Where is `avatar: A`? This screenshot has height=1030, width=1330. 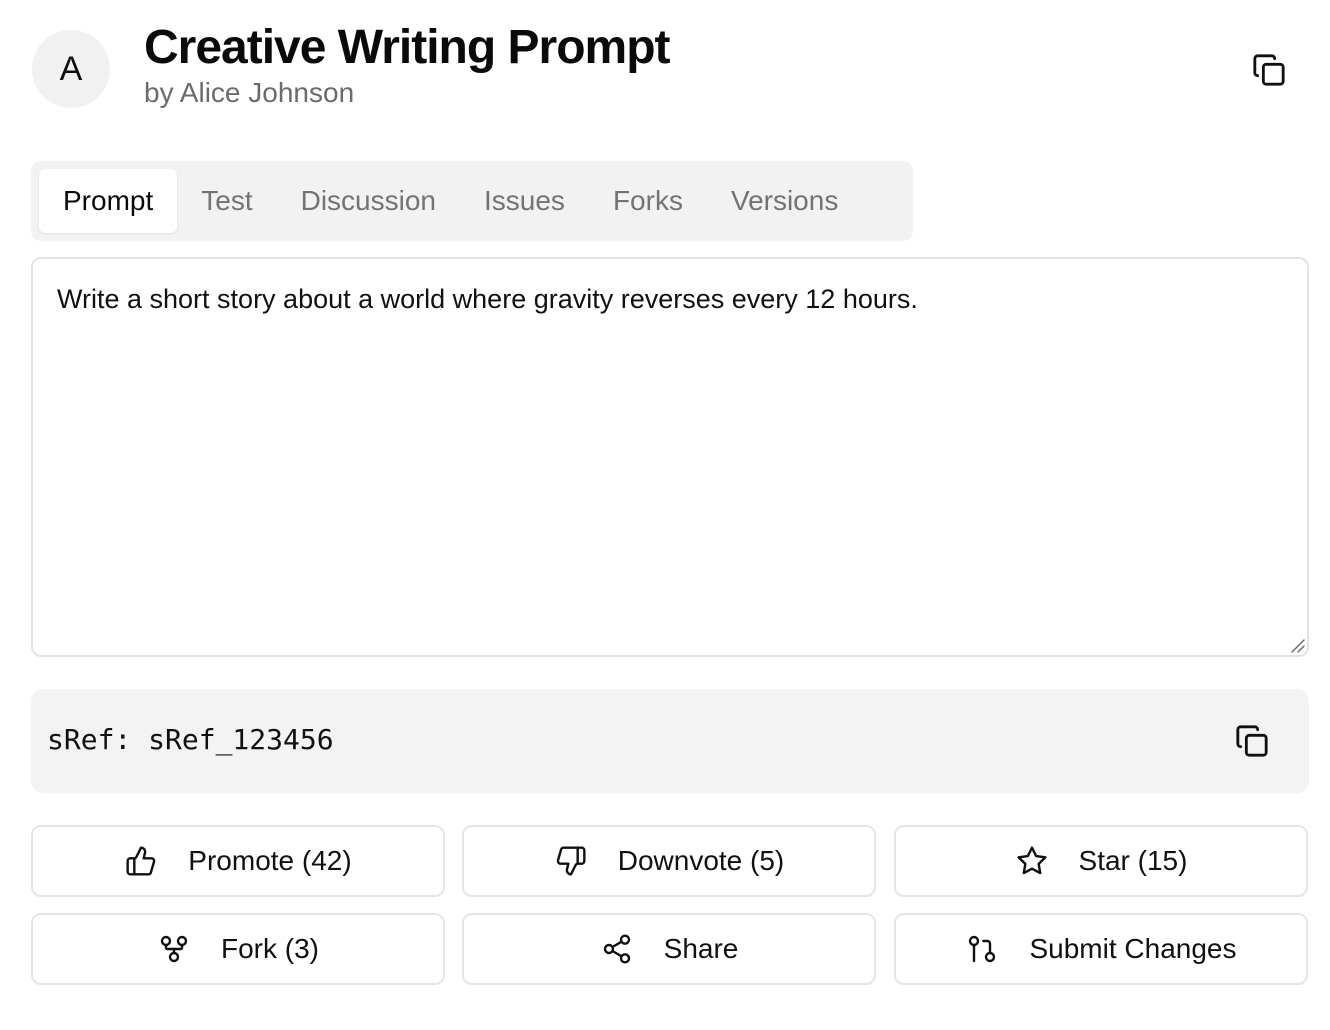 avatar: A is located at coordinates (71, 69).